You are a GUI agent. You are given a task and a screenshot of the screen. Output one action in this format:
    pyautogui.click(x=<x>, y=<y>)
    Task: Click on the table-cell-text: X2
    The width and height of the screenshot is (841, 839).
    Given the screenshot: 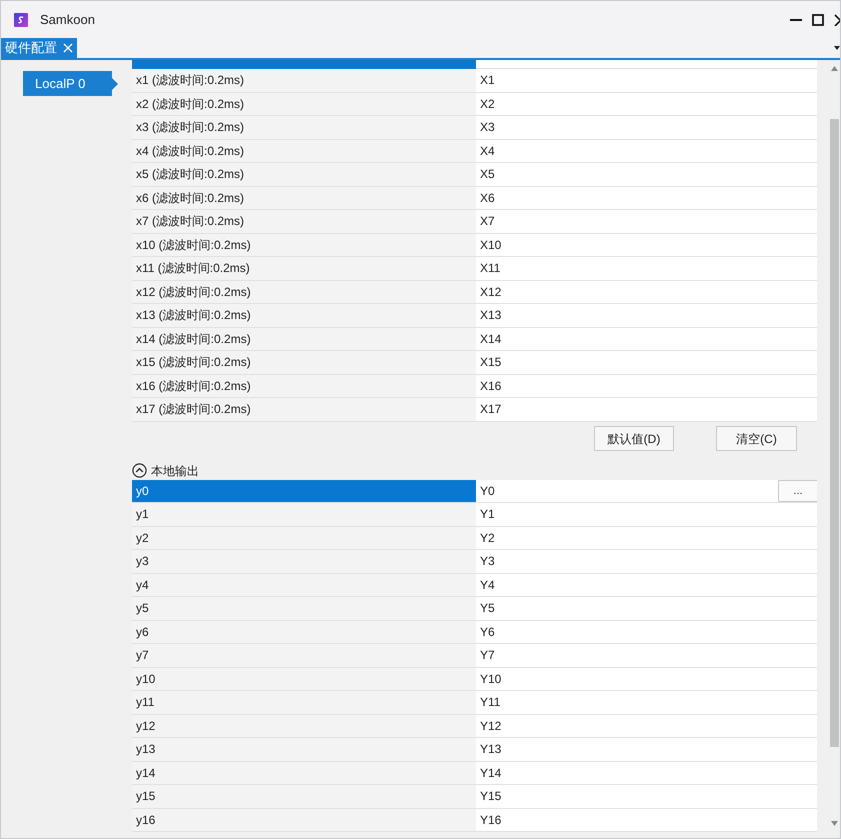 What is the action you would take?
    pyautogui.click(x=487, y=104)
    